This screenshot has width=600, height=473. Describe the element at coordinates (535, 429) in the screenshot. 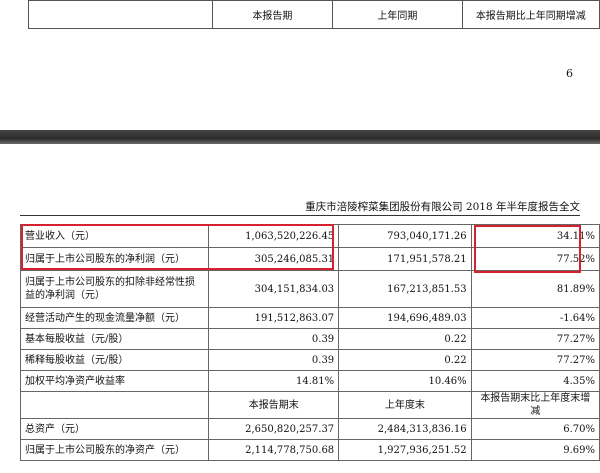

I see `change-value: 6.70%` at that location.